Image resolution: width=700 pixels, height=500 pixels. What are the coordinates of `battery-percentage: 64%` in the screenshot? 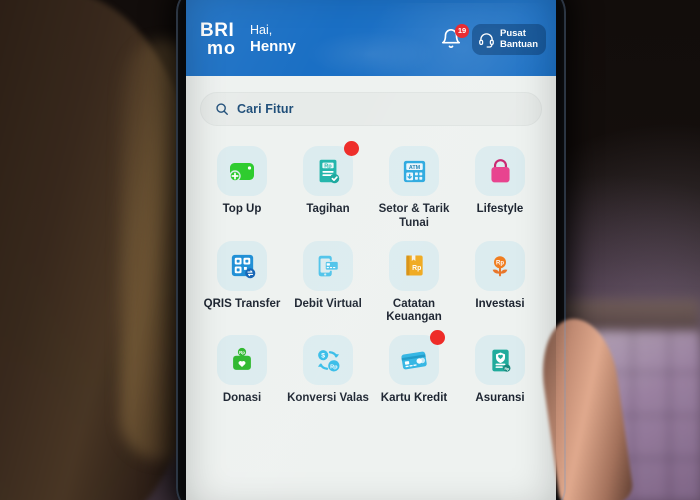 It's located at (534, 0).